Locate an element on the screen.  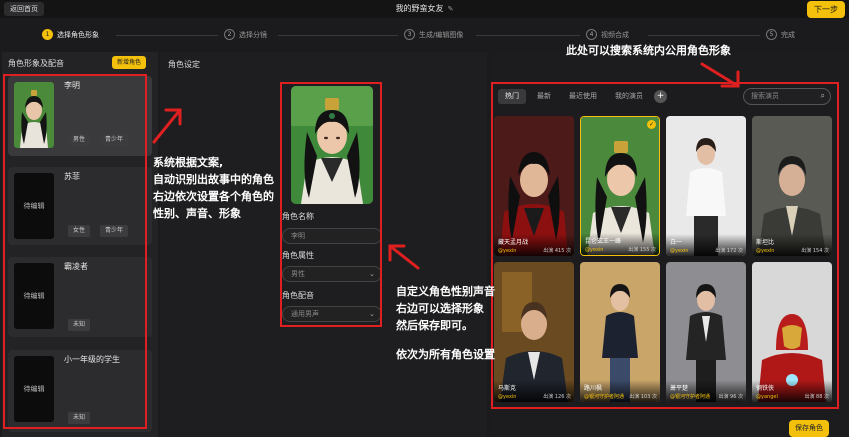
actor-caption: 斯坦比 @yexin 出演 154 次 is located at coordinates (792, 245).